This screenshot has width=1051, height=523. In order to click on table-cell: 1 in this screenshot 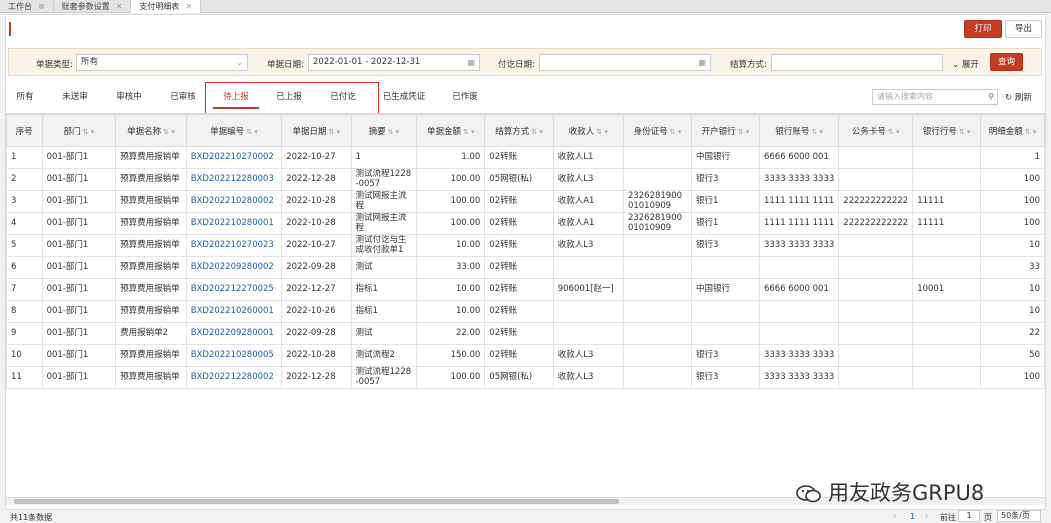, I will do `click(1012, 157)`.